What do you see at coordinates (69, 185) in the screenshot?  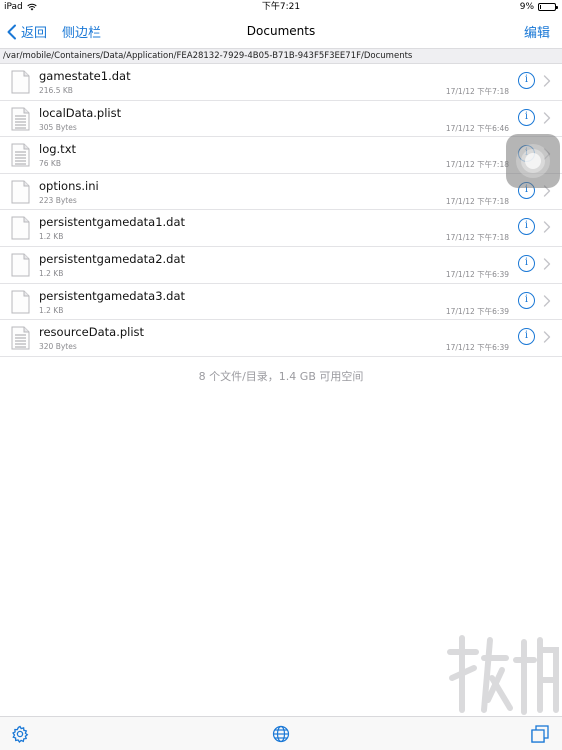 I see `file-name: options.ini` at bounding box center [69, 185].